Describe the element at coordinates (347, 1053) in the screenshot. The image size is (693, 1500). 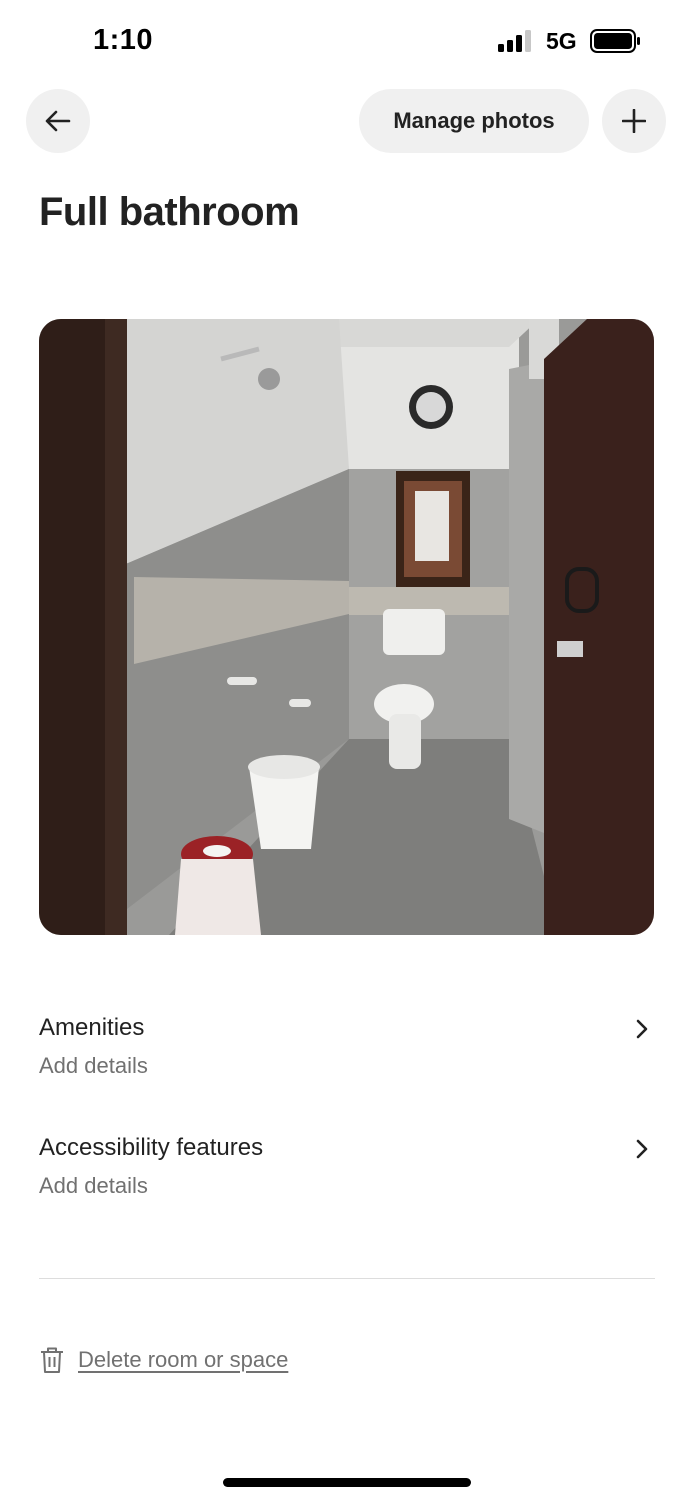
I see `amenities-row: Amenities Add details` at that location.